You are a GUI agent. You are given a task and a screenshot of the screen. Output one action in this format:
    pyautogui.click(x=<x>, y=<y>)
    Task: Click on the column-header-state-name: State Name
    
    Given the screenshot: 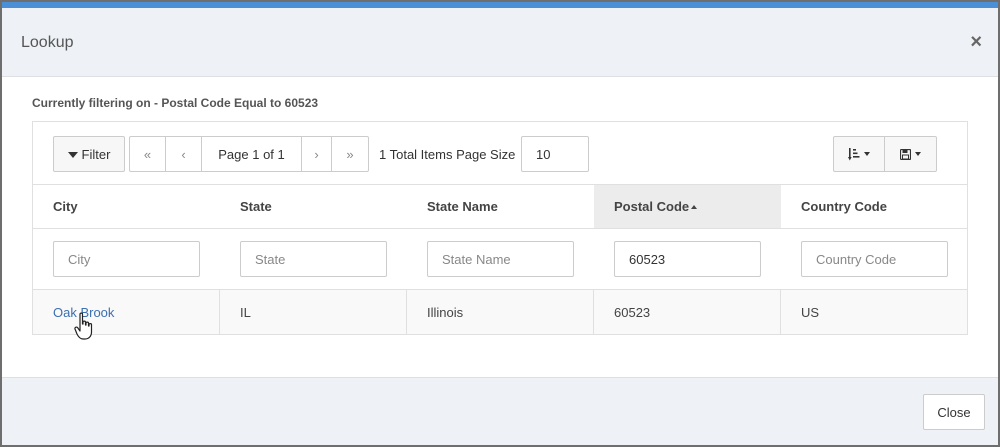 What is the action you would take?
    pyautogui.click(x=500, y=206)
    